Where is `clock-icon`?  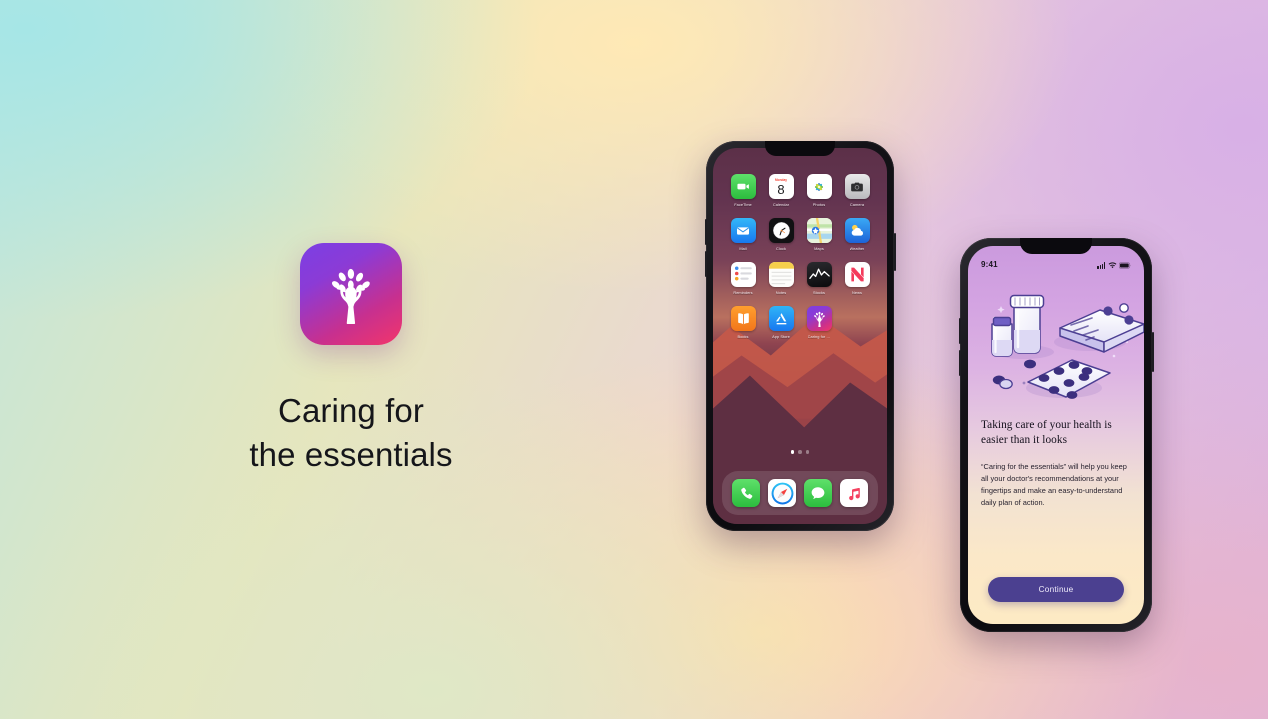
clock-icon is located at coordinates (781, 230).